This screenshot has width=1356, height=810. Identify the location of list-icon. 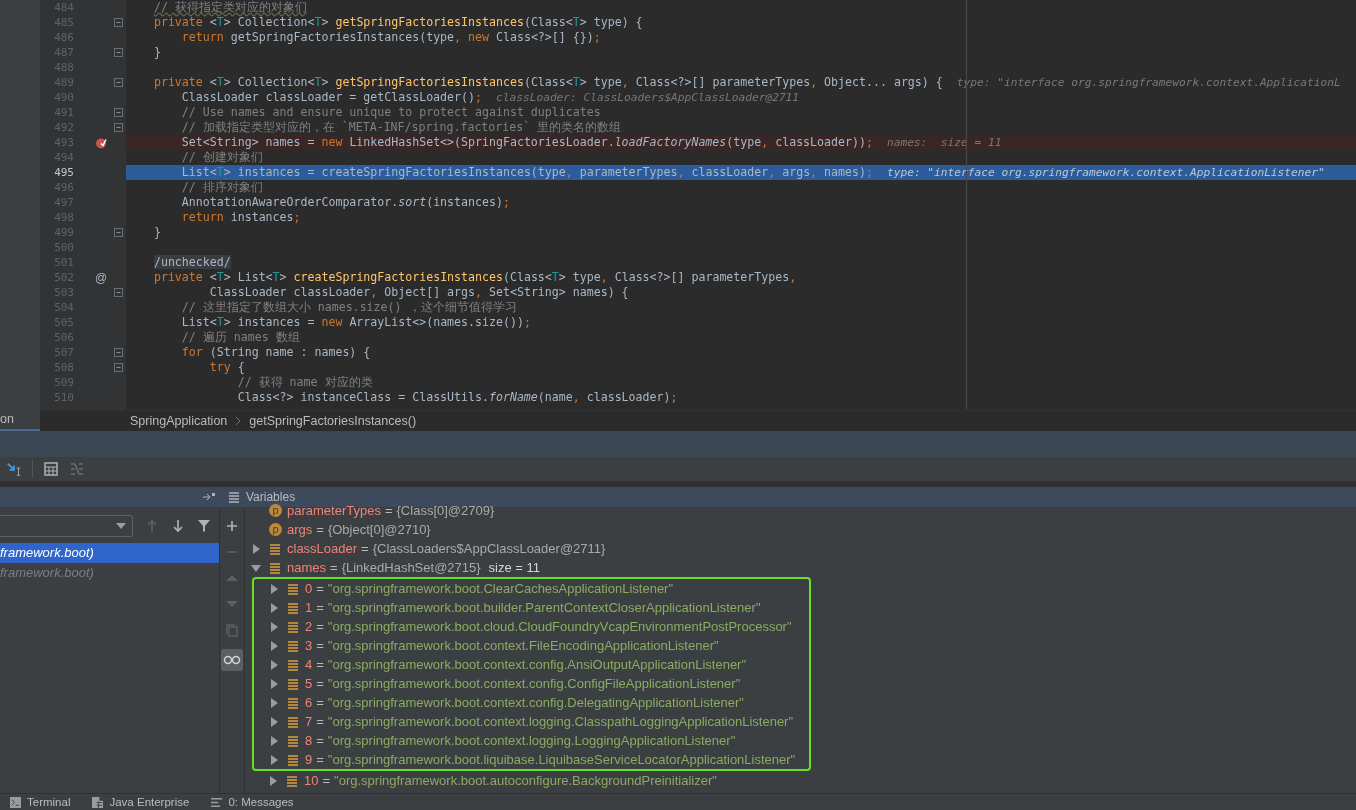
(234, 497).